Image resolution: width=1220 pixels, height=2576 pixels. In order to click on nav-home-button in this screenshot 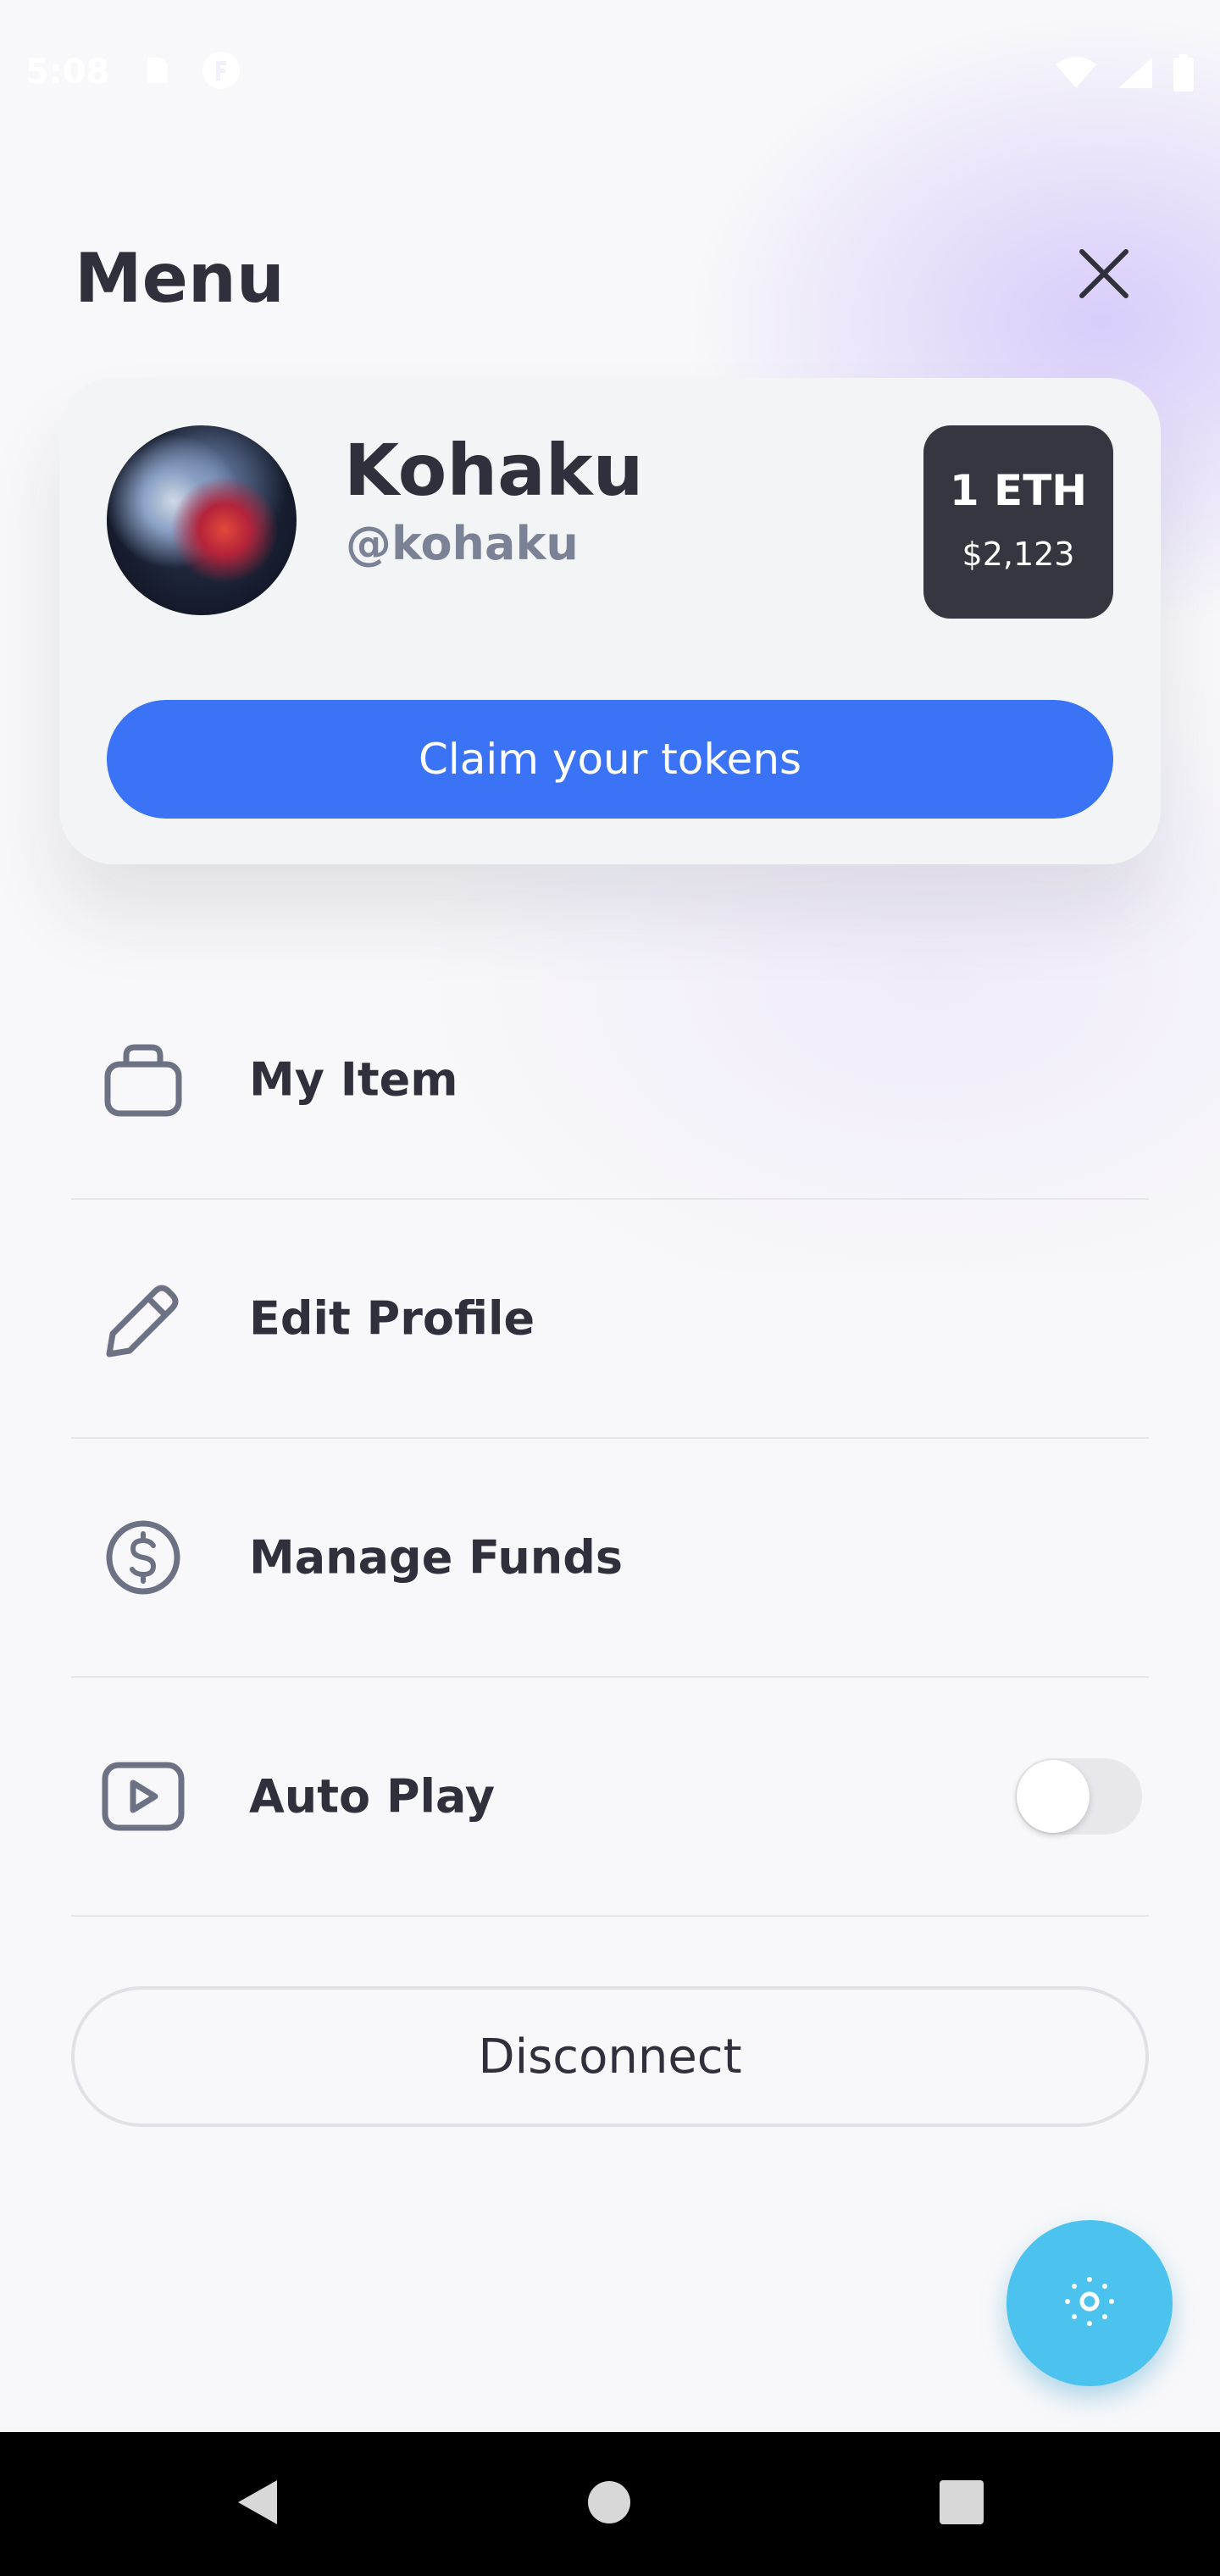, I will do `click(609, 2504)`.